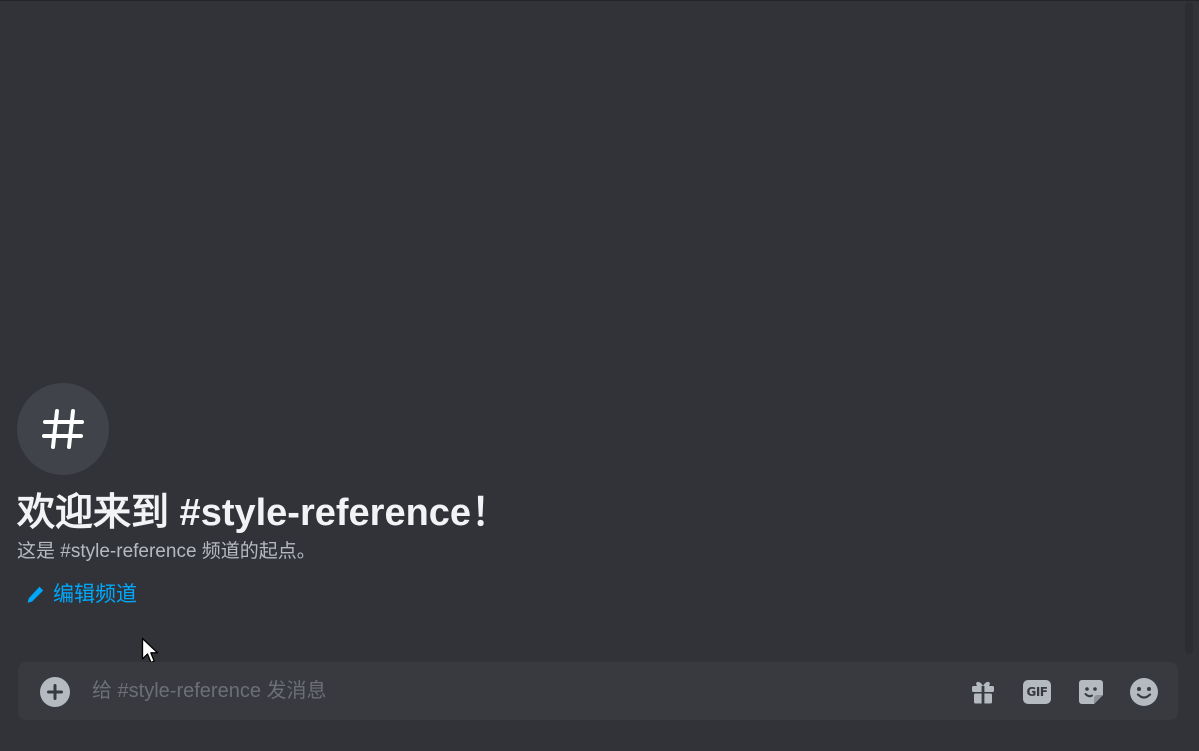  I want to click on edit-channel-link: 编辑频道, so click(267, 595).